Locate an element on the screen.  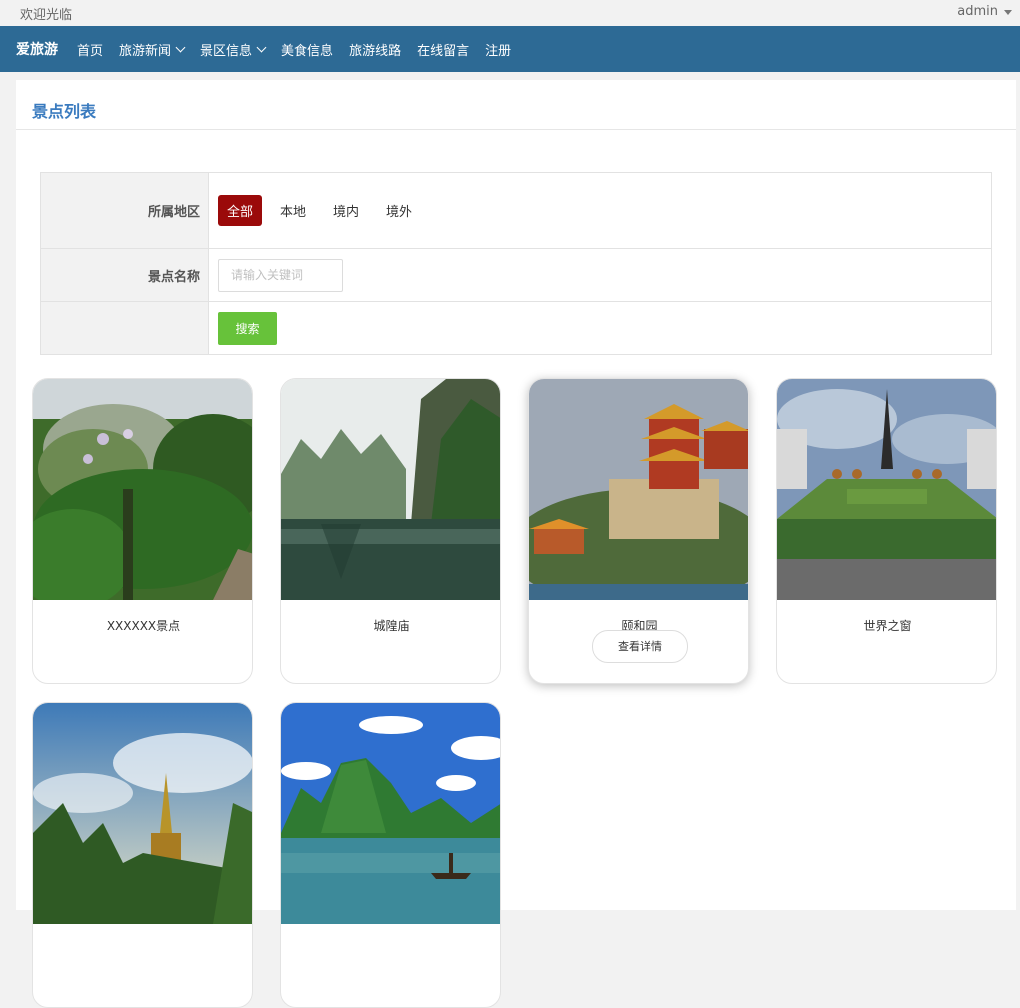
search-row: 搜索 is located at coordinates (516, 328).